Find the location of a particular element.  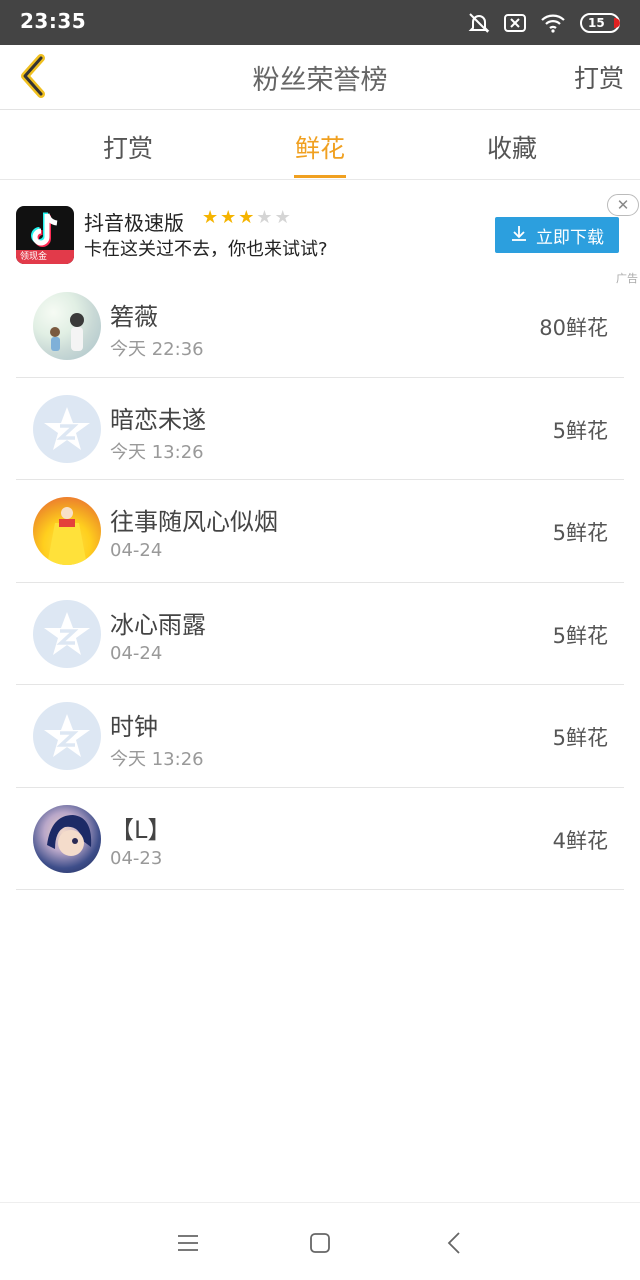

ad-description: 卡在这关过不去，你也来试试? is located at coordinates (206, 249).